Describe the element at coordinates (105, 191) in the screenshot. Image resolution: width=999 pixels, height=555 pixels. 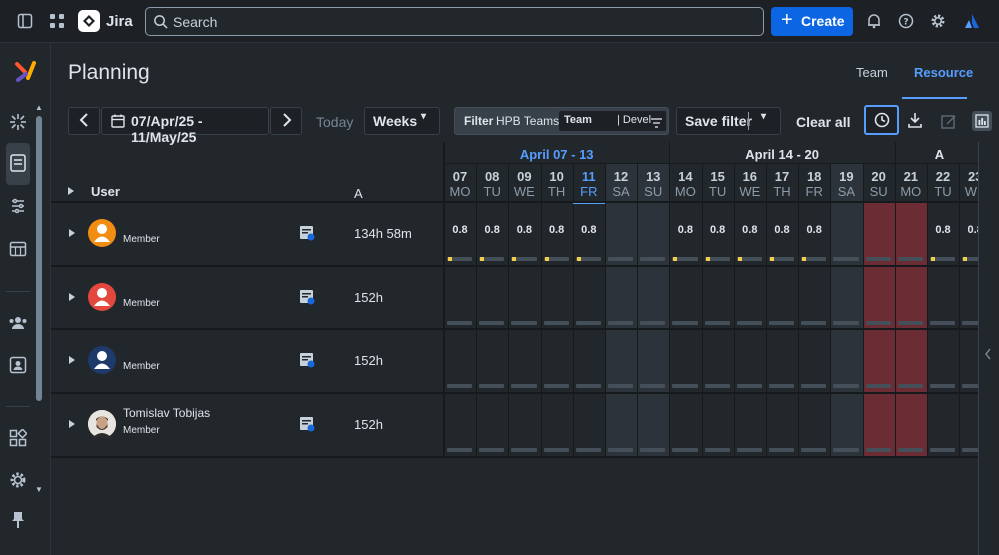
I see `user-column-header: User` at that location.